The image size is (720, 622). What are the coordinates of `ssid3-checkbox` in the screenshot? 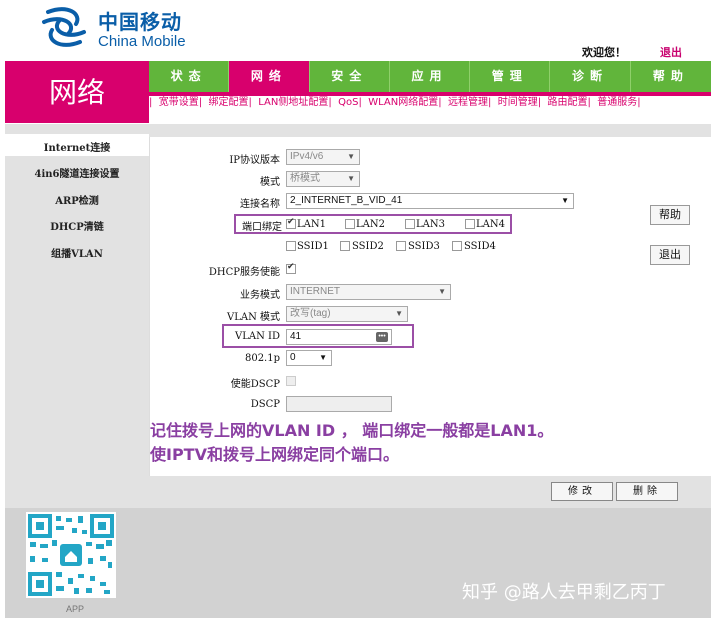 It's located at (401, 246).